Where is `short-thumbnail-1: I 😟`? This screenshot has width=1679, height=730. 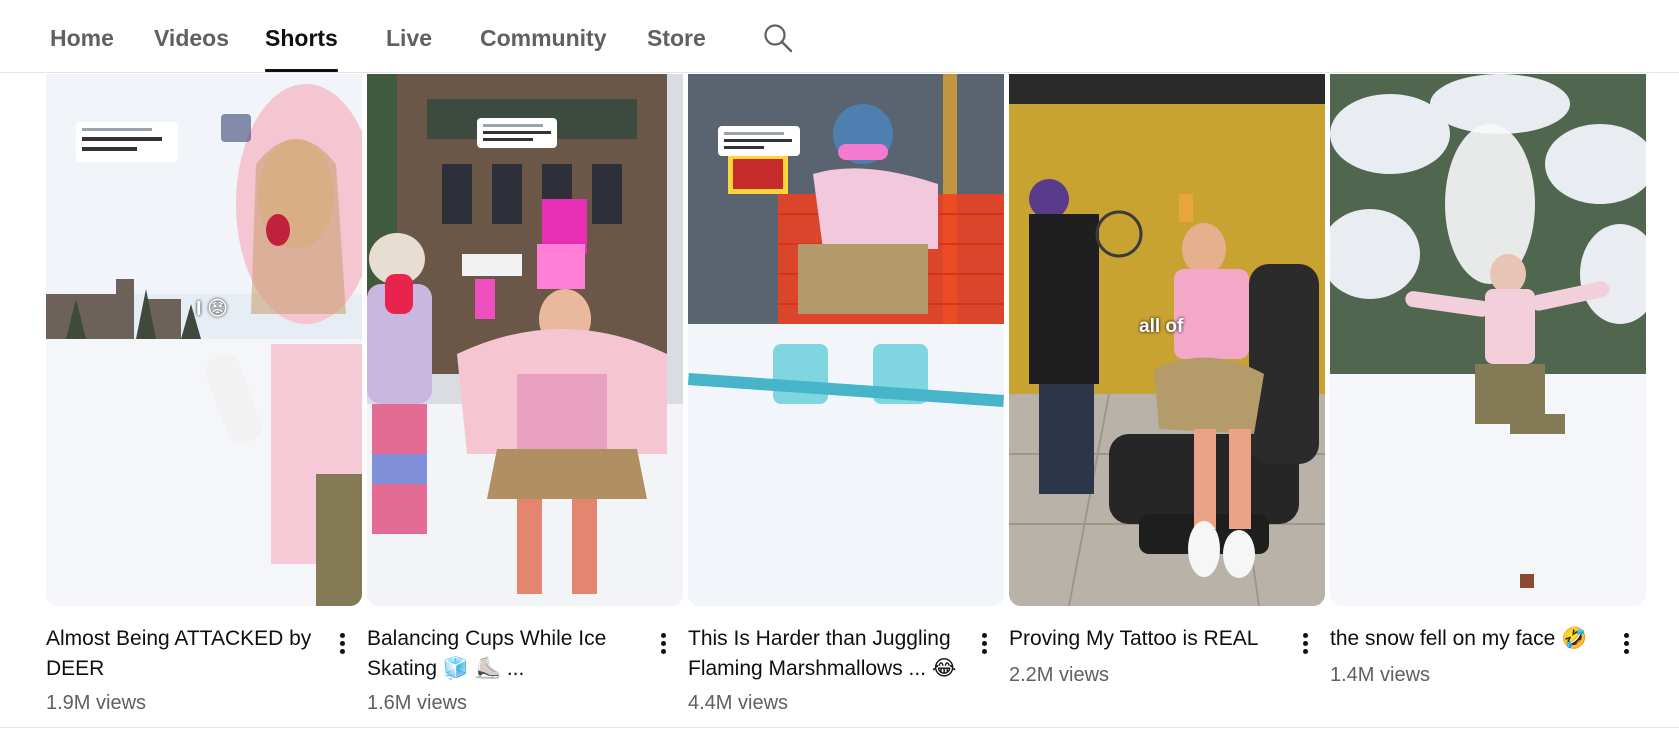
short-thumbnail-1: I 😟 is located at coordinates (204, 340).